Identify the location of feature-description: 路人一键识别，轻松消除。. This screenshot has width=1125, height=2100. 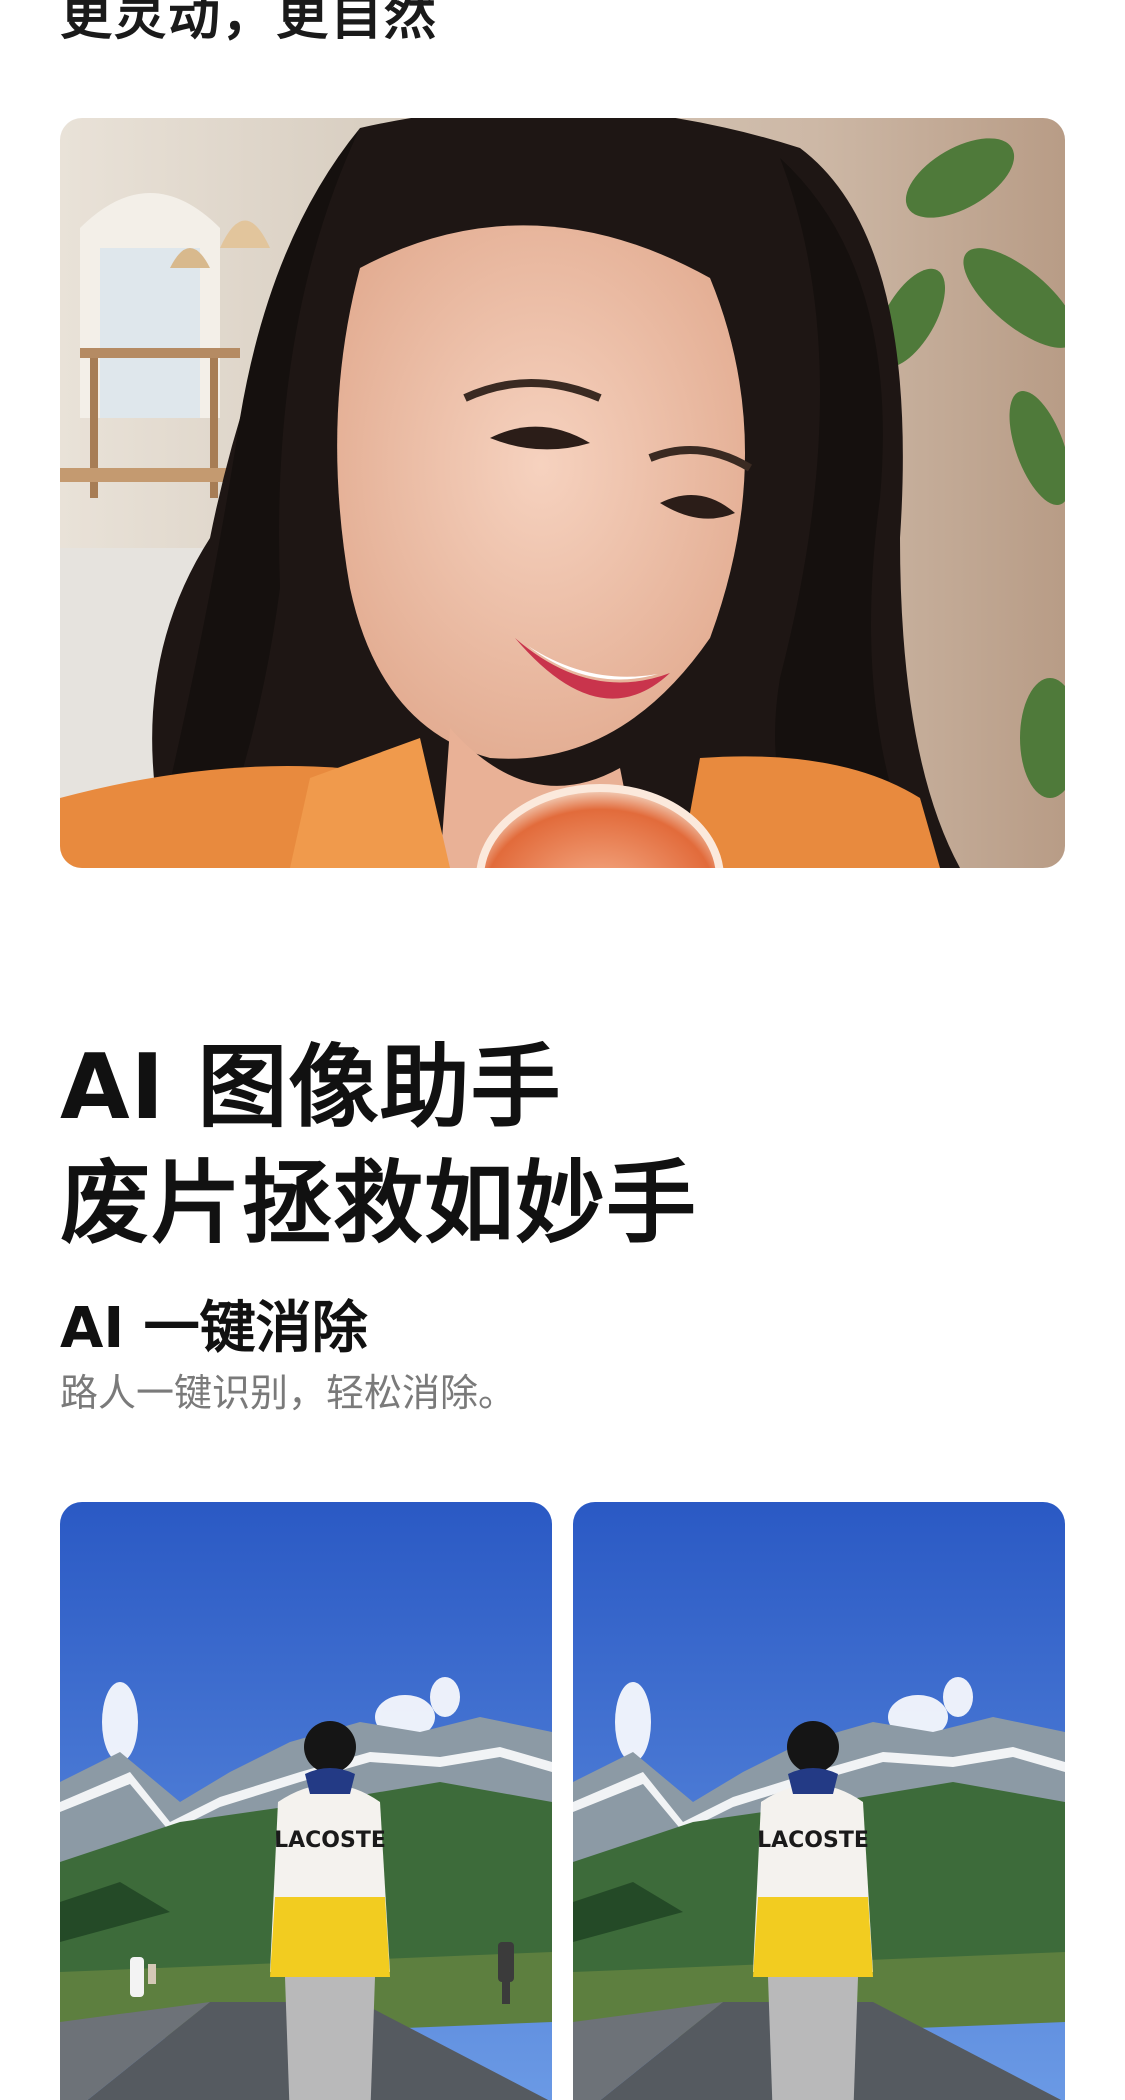
(288, 1393).